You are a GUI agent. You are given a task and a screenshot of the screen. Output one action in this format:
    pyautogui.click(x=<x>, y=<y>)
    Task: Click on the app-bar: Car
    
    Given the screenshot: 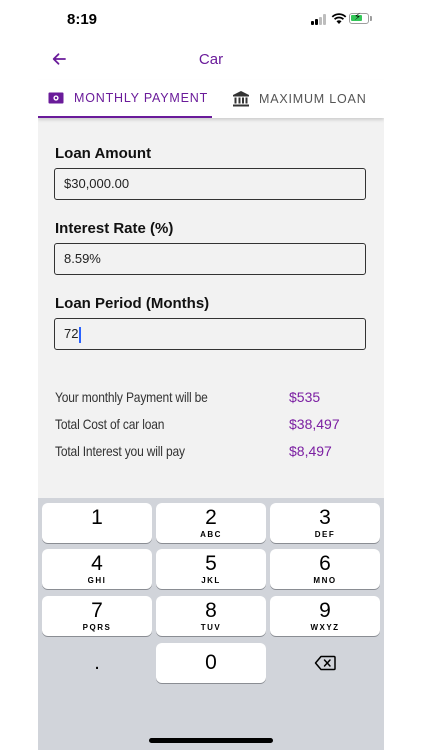 What is the action you would take?
    pyautogui.click(x=211, y=60)
    